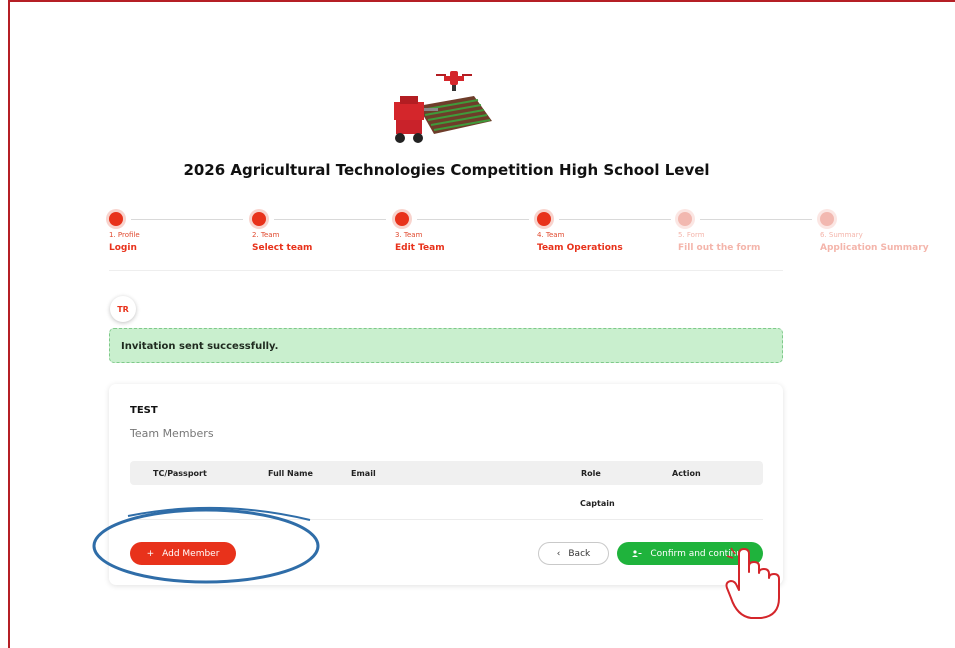  Describe the element at coordinates (551, 235) in the screenshot. I see `step-sub: 4. Team` at that location.